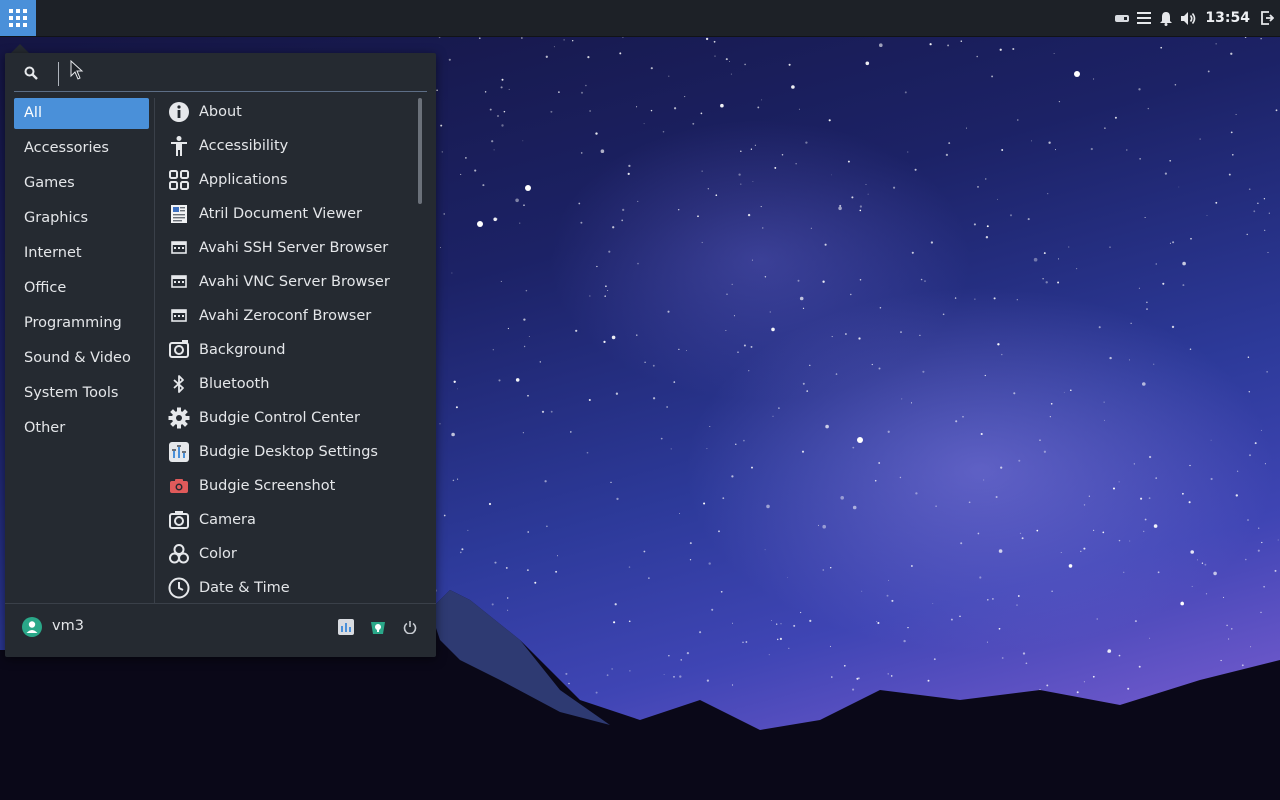 The height and width of the screenshot is (800, 1280). Describe the element at coordinates (1227, 18) in the screenshot. I see `clock: 13:54` at that location.